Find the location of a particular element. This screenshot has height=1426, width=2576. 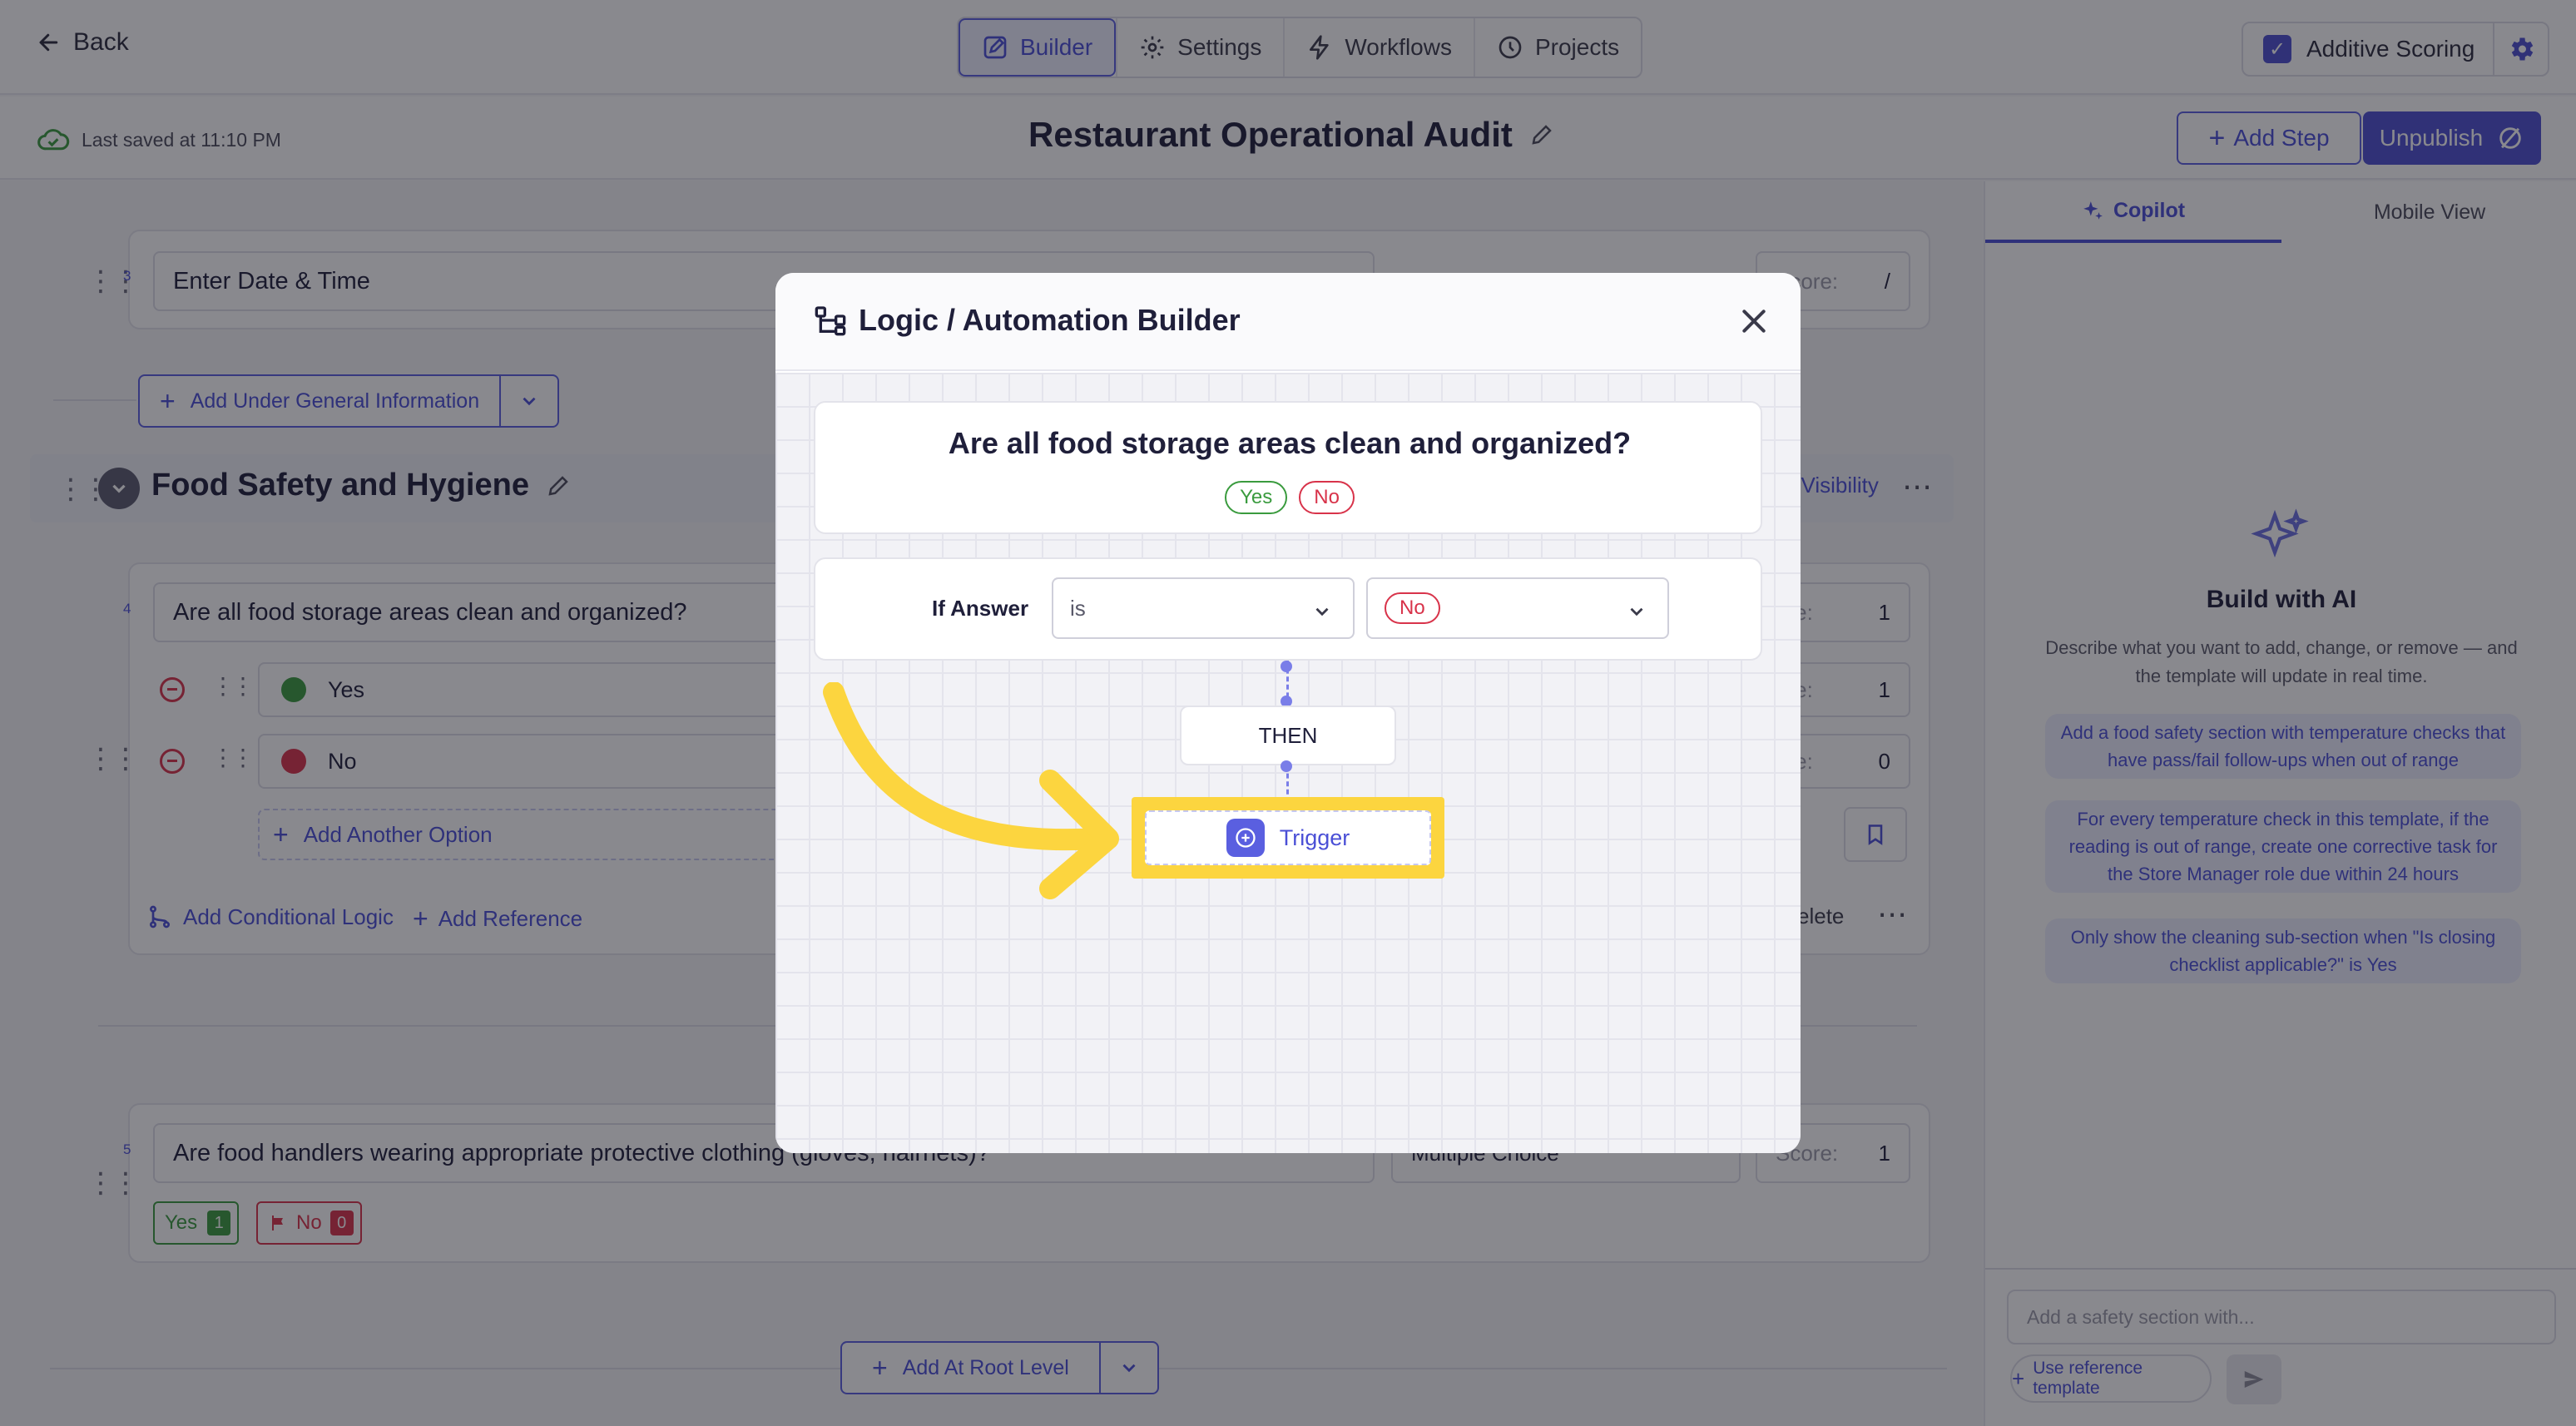

option-chip-no: No is located at coordinates (1327, 497).